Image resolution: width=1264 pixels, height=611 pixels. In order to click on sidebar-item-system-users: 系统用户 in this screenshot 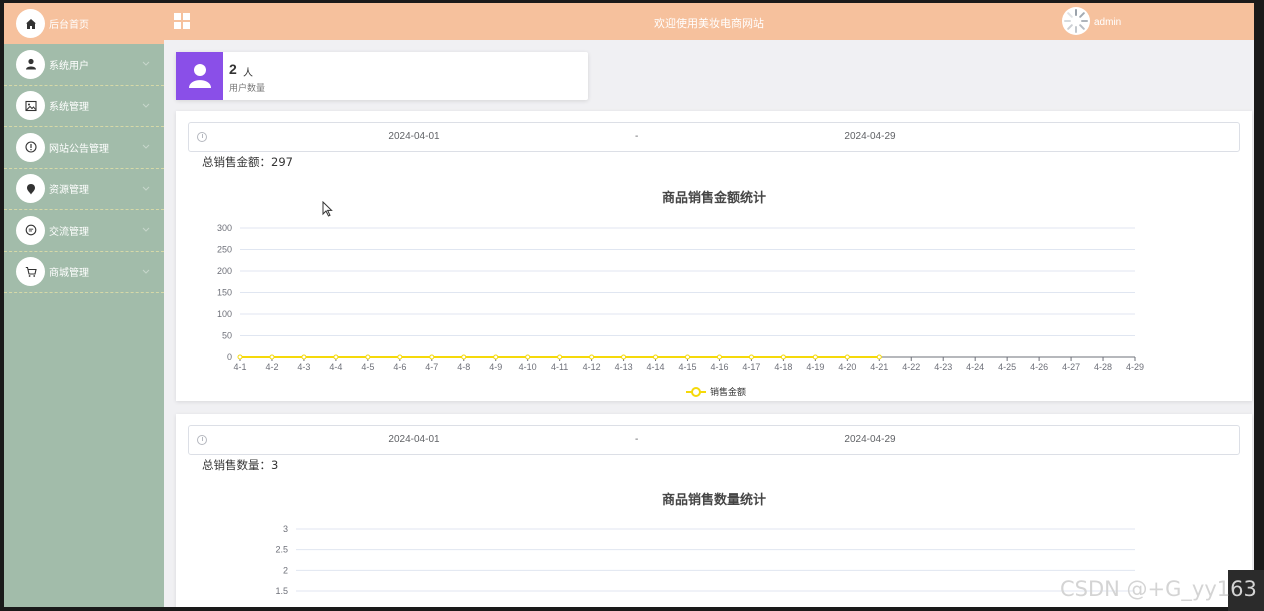, I will do `click(84, 65)`.